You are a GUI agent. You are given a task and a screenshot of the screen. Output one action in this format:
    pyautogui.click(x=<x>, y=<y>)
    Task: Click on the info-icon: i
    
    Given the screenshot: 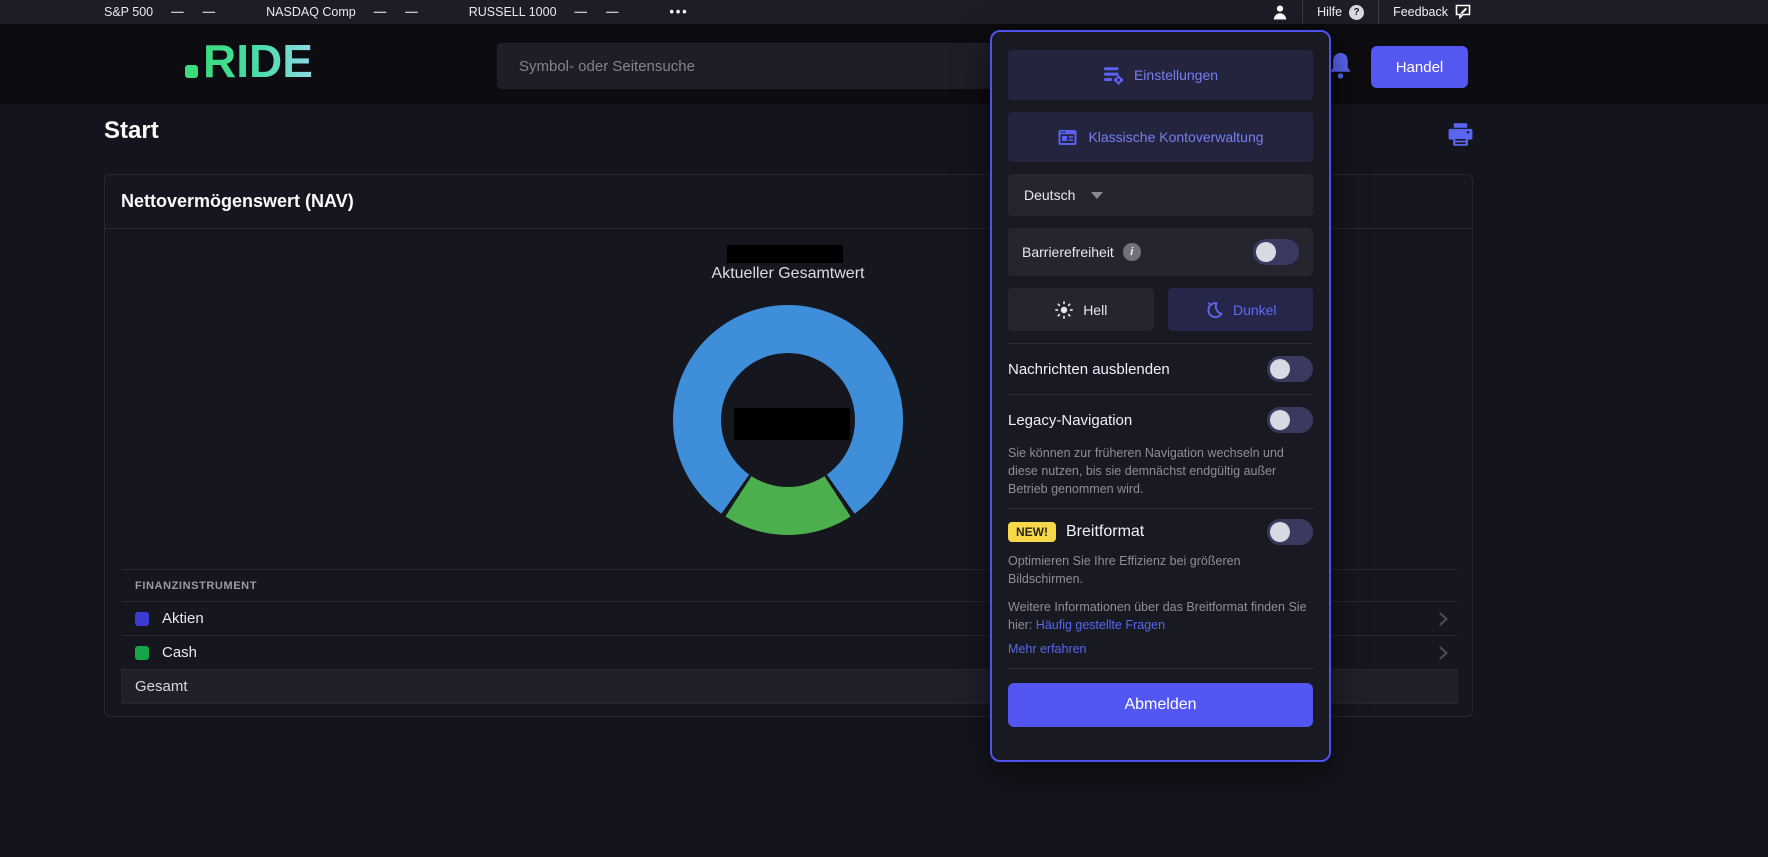 What is the action you would take?
    pyautogui.click(x=1131, y=252)
    